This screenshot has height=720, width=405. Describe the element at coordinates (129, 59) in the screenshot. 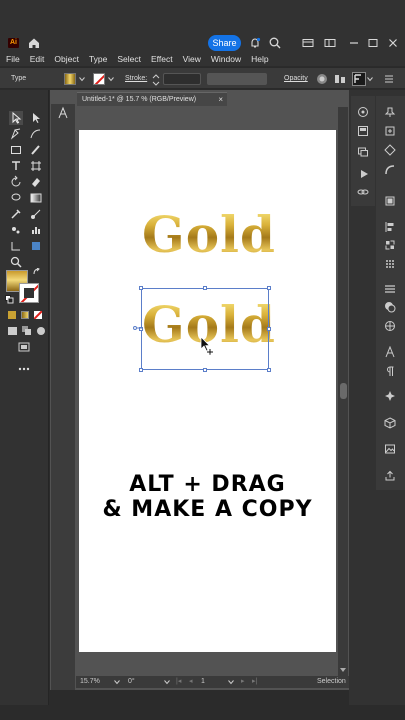

I see `menu-select: Select` at that location.